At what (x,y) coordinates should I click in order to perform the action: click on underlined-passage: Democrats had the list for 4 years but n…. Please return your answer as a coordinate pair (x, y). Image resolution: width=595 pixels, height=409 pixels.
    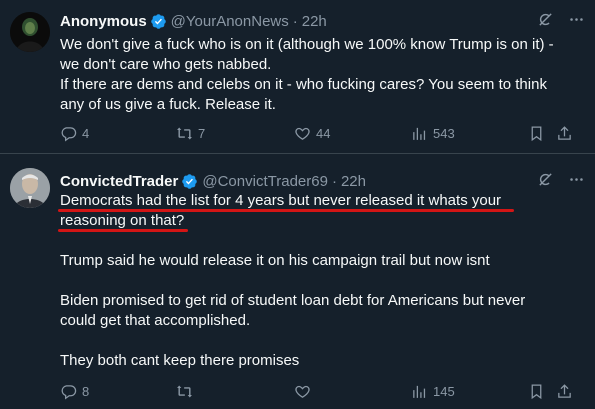
    Looking at the image, I should click on (319, 211).